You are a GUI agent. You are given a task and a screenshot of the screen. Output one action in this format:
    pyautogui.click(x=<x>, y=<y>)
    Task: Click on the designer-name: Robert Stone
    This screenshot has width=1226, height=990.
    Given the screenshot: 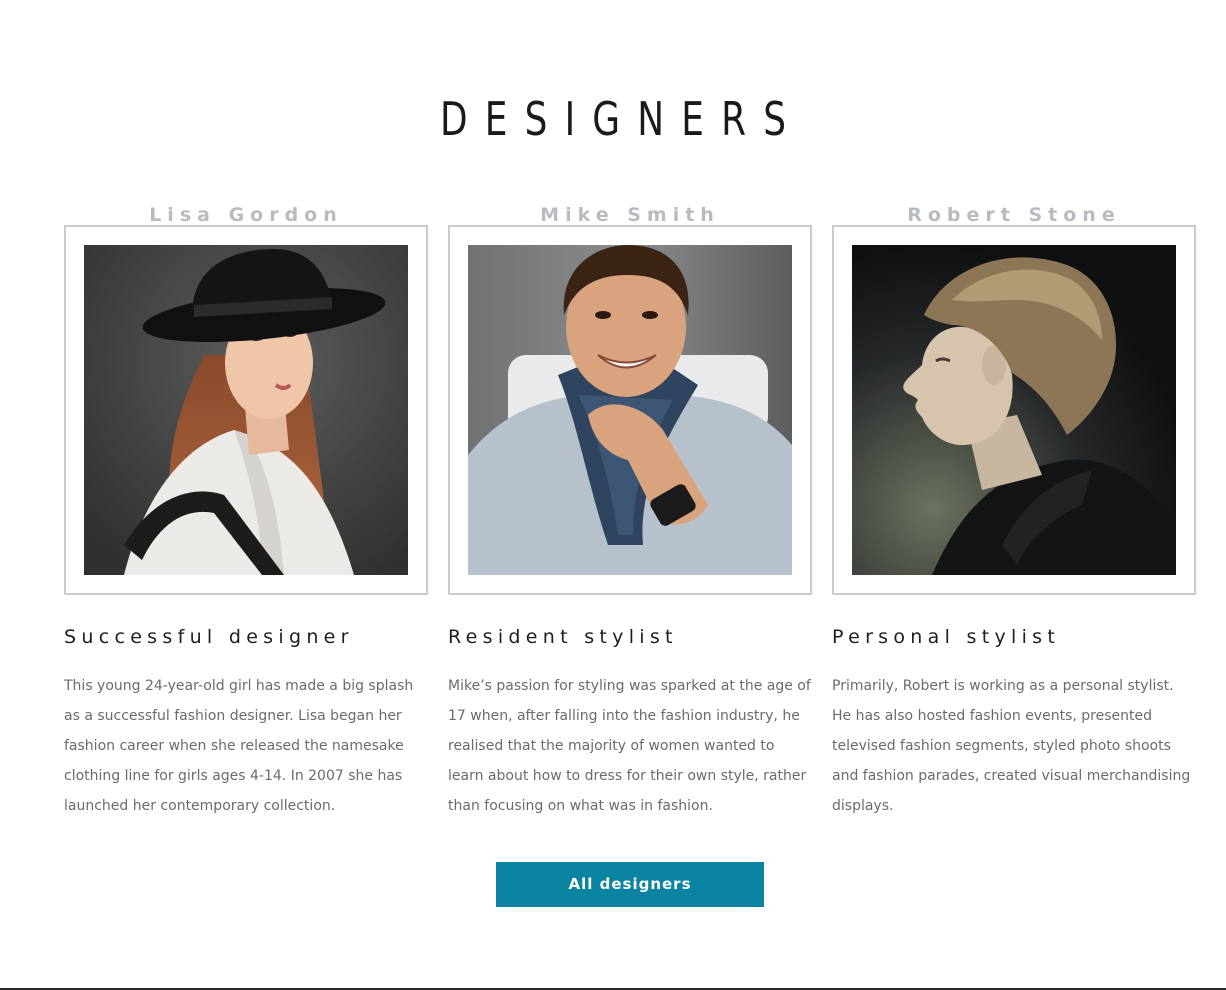 What is the action you would take?
    pyautogui.click(x=1014, y=215)
    